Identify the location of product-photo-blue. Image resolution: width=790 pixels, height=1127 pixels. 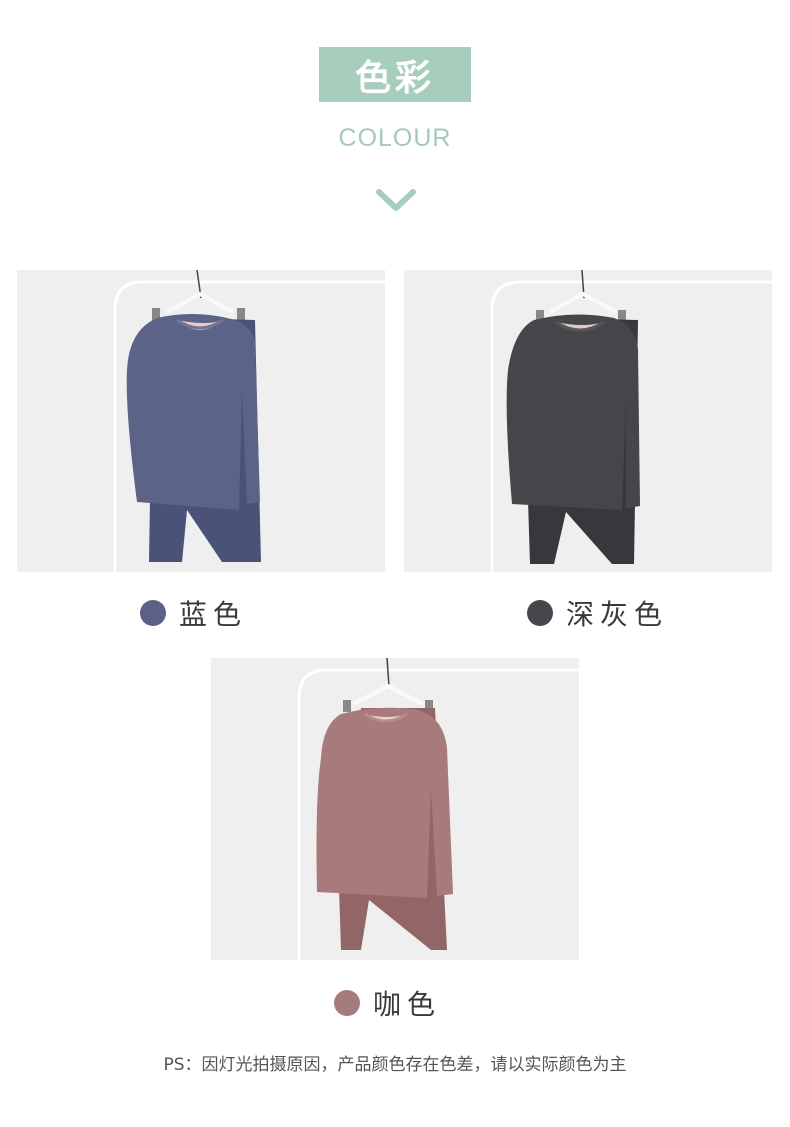
(201, 421).